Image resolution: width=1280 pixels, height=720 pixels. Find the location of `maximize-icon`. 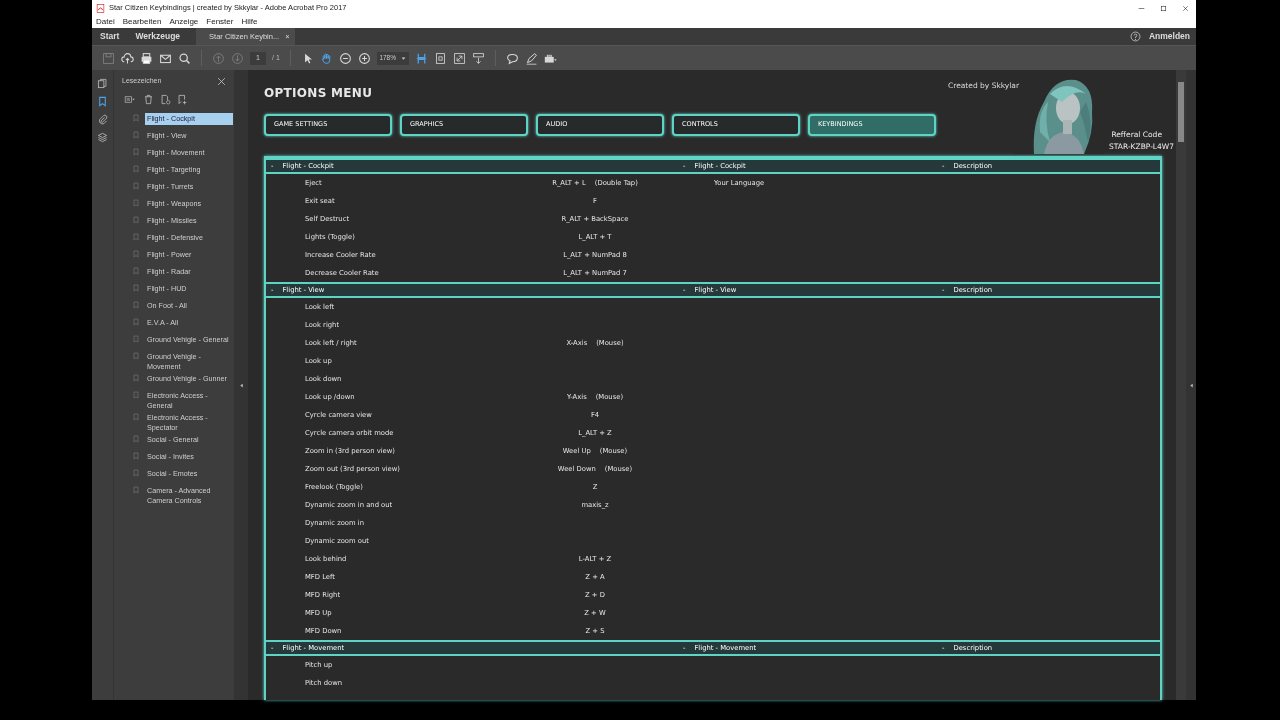

maximize-icon is located at coordinates (1163, 8).